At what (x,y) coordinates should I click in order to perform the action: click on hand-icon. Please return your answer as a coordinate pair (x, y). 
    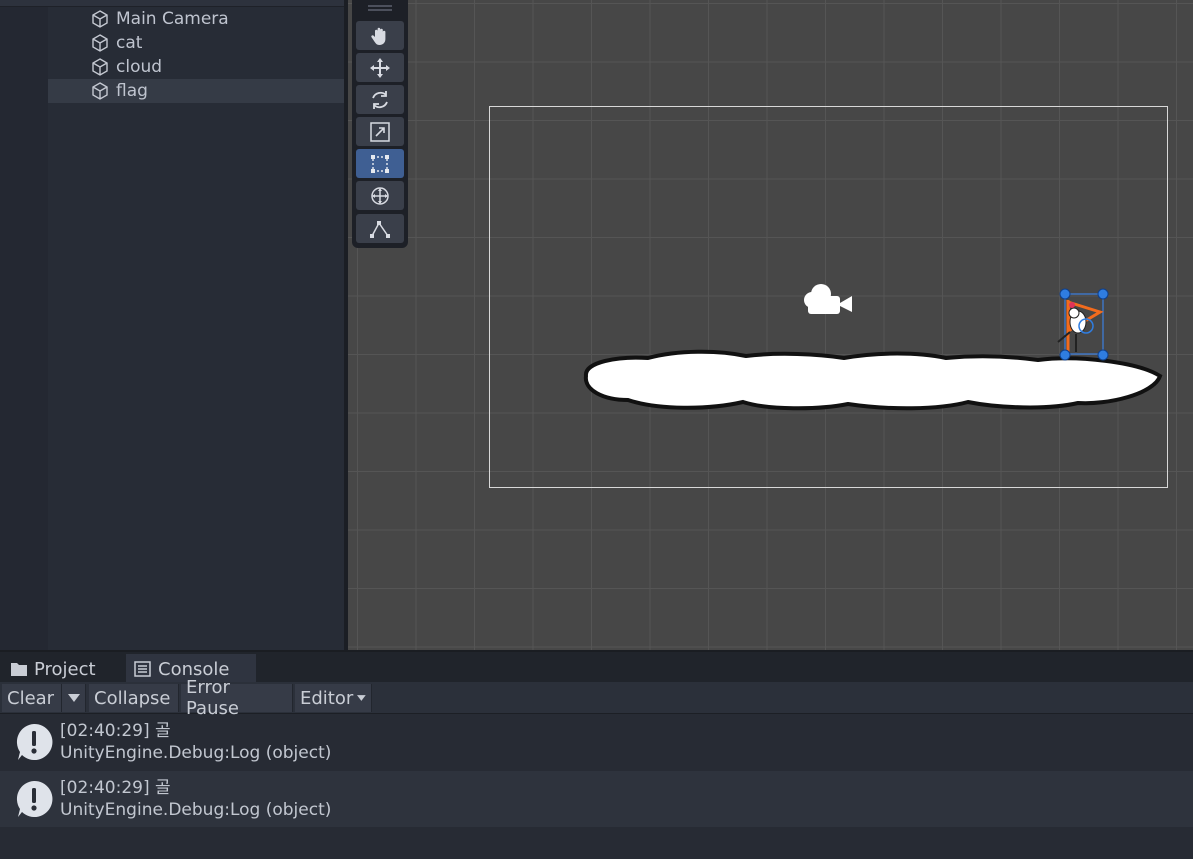
    Looking at the image, I should click on (378, 36).